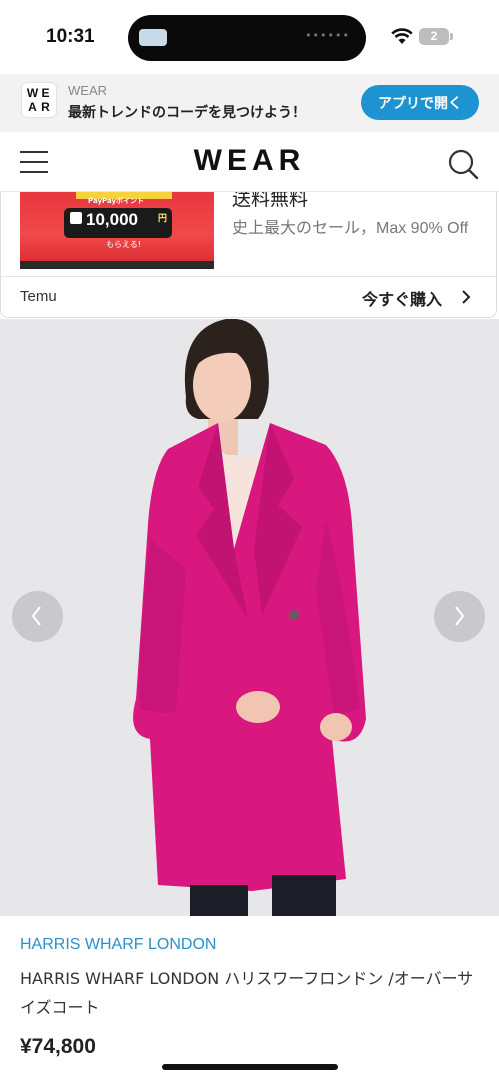 Image resolution: width=499 pixels, height=1080 pixels. I want to click on ad-description: 史上最大のセール，Max 90% Off, so click(350, 228).